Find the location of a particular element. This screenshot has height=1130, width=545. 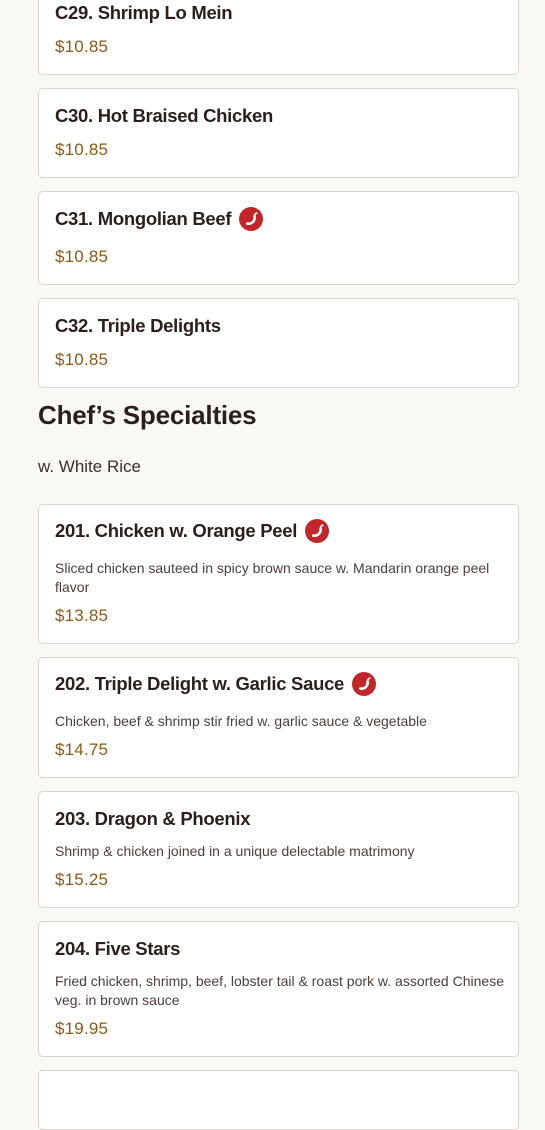

menu-item-header: 201. Chicken w. Orange Peel is located at coordinates (278, 531).